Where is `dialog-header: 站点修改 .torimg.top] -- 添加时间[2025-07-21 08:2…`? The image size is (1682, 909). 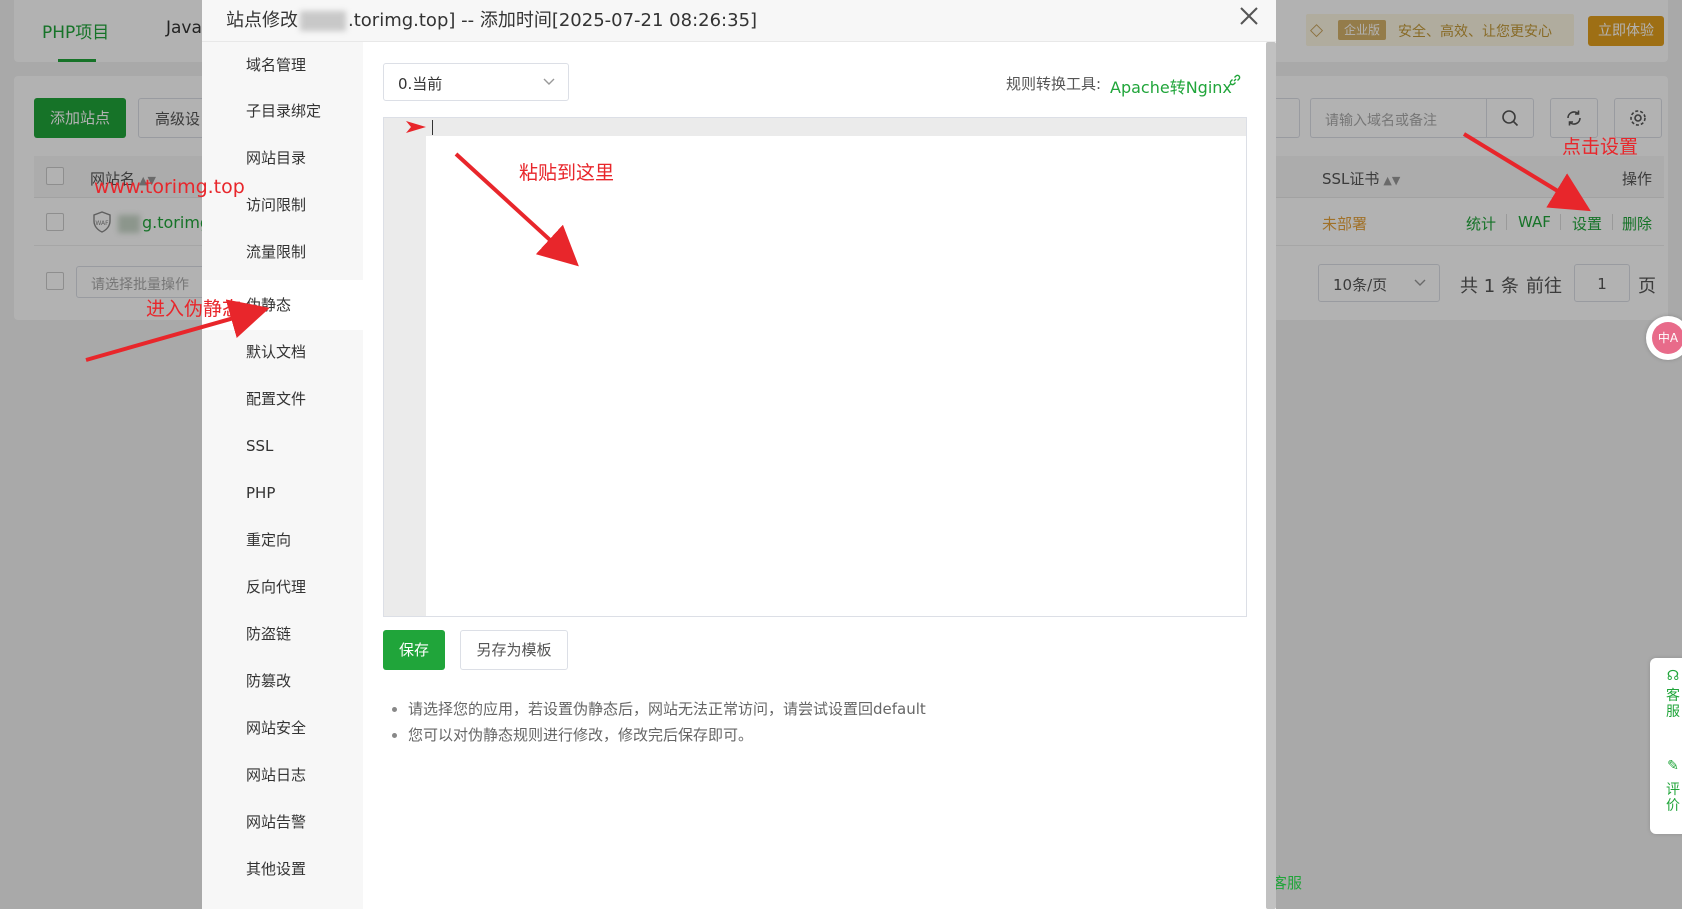
dialog-header: 站点修改 .torimg.top] -- 添加时间[2025-07-21 08:2… is located at coordinates (739, 21).